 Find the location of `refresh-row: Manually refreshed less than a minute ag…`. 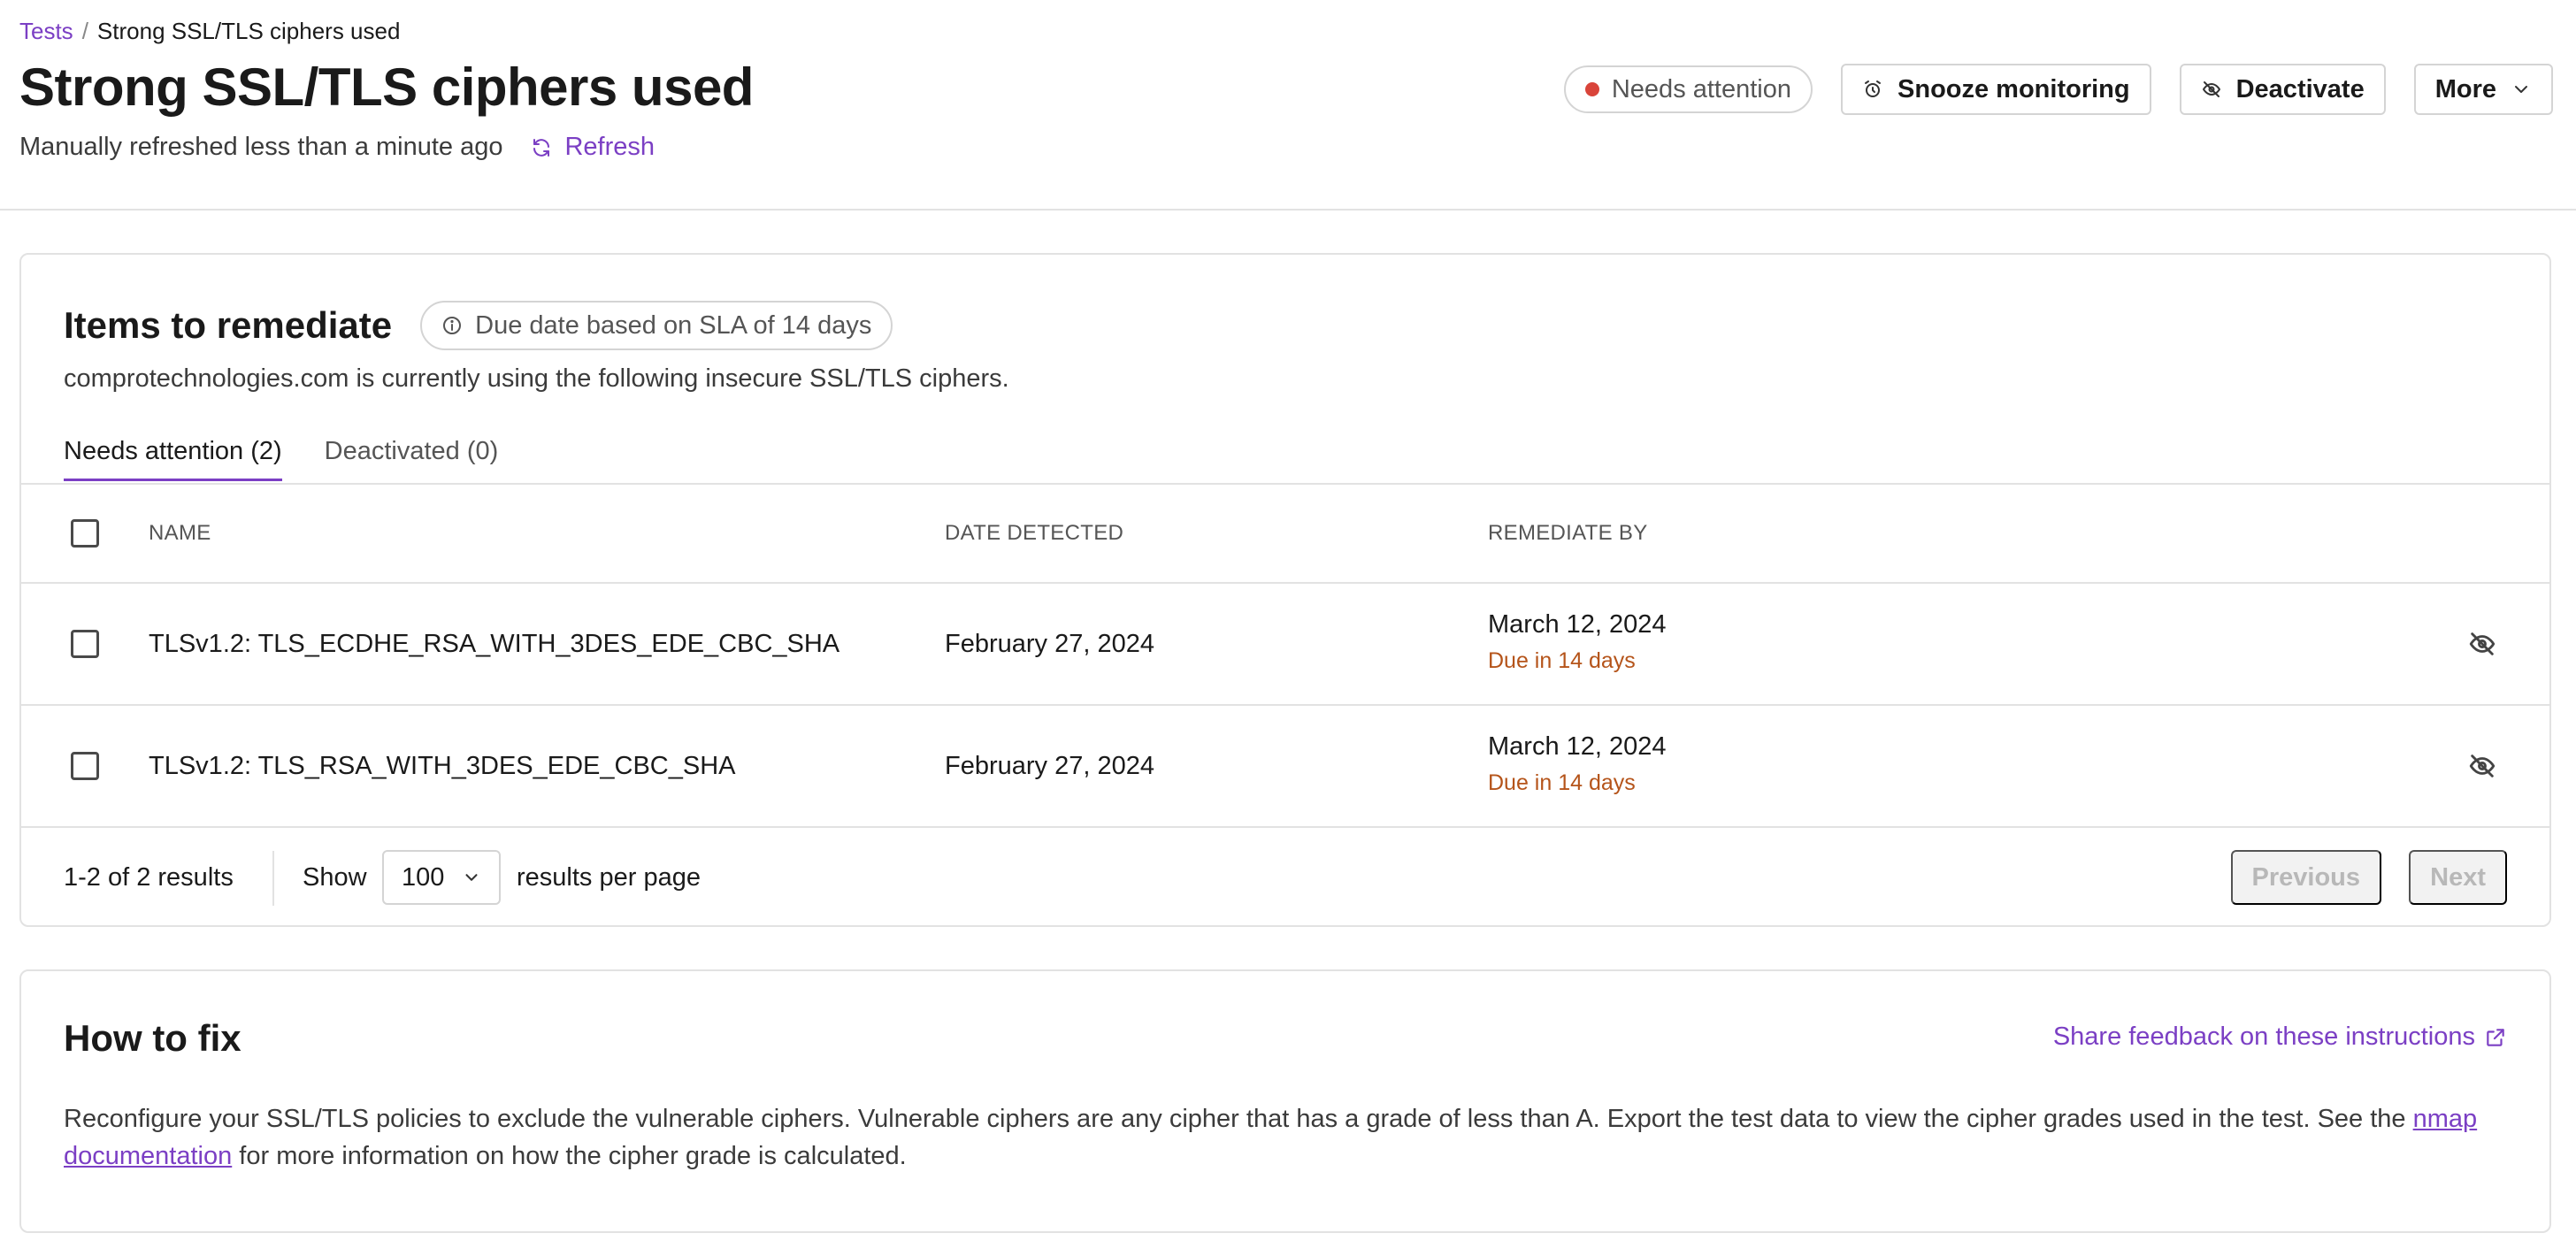

refresh-row: Manually refreshed less than a minute ag… is located at coordinates (337, 147).